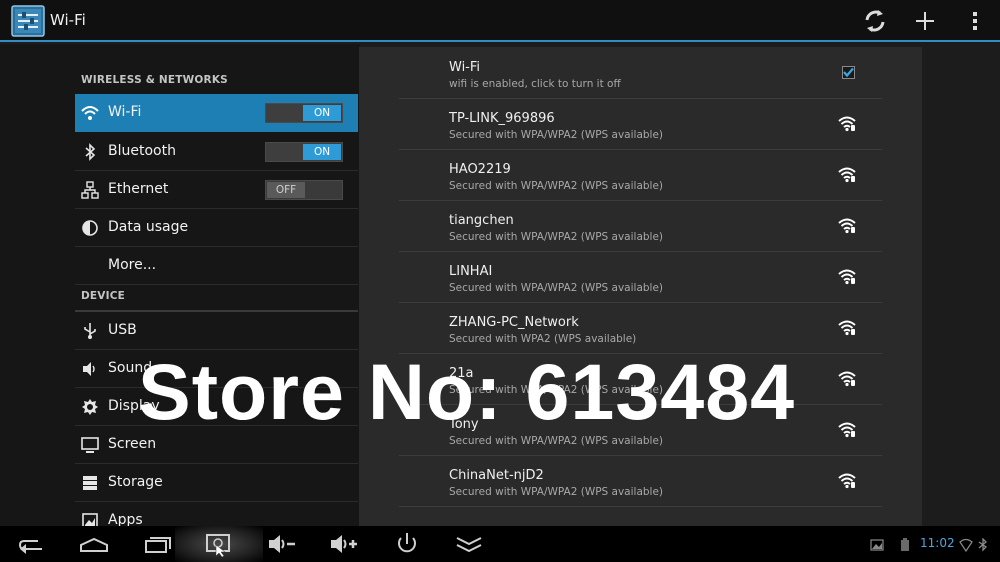  Describe the element at coordinates (465, 67) in the screenshot. I see `wifi-header-title: Wi-Fi` at that location.